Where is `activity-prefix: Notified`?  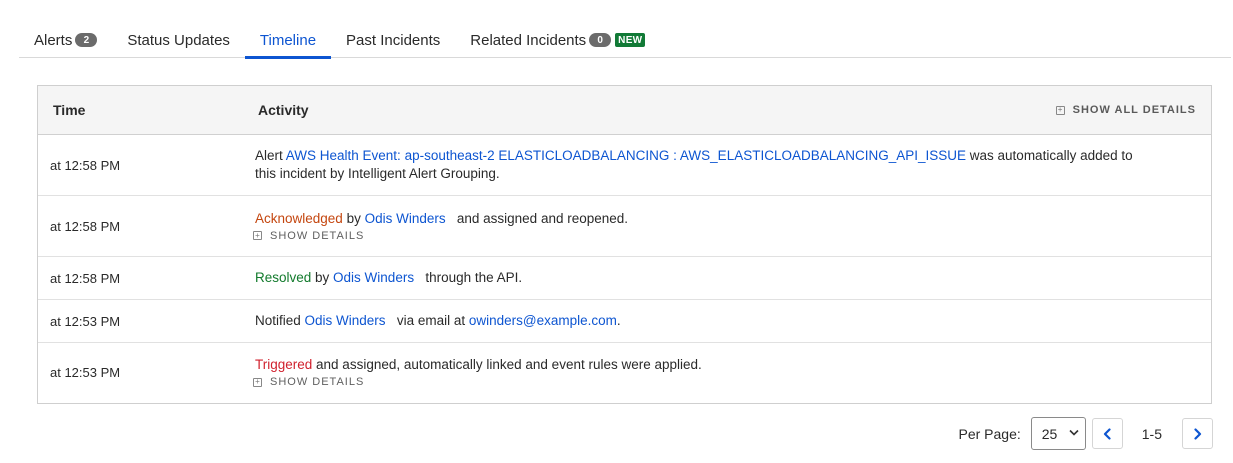
activity-prefix: Notified is located at coordinates (280, 320).